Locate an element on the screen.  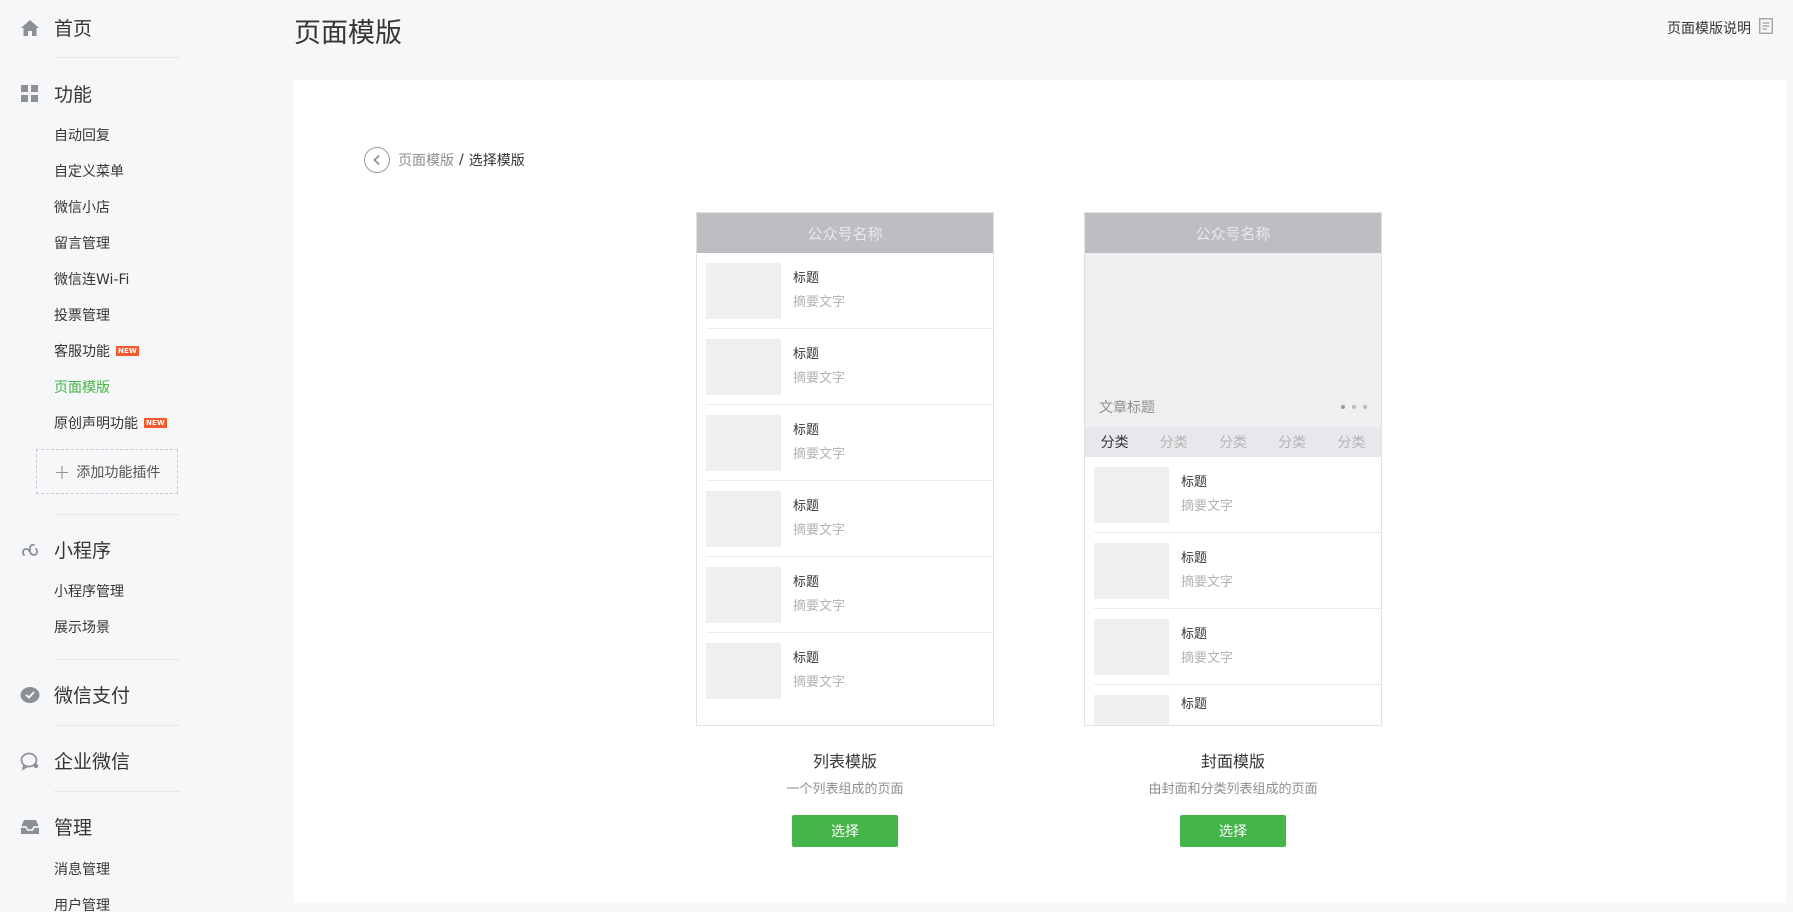
sidebar-item-label: 投票管理 is located at coordinates (82, 316).